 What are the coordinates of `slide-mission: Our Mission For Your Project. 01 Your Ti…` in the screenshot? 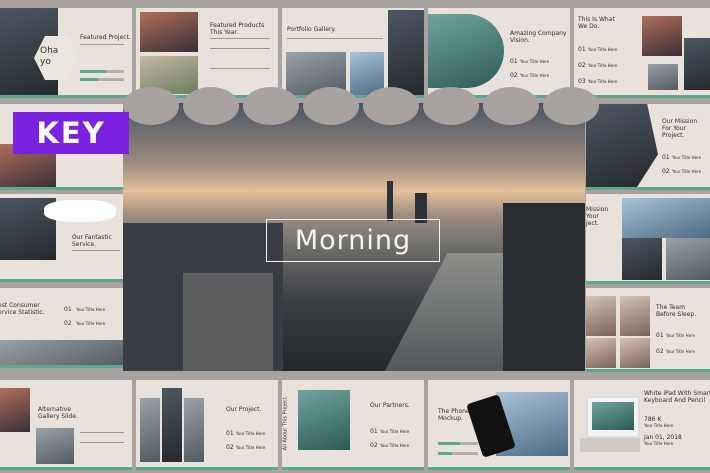 It's located at (648, 147).